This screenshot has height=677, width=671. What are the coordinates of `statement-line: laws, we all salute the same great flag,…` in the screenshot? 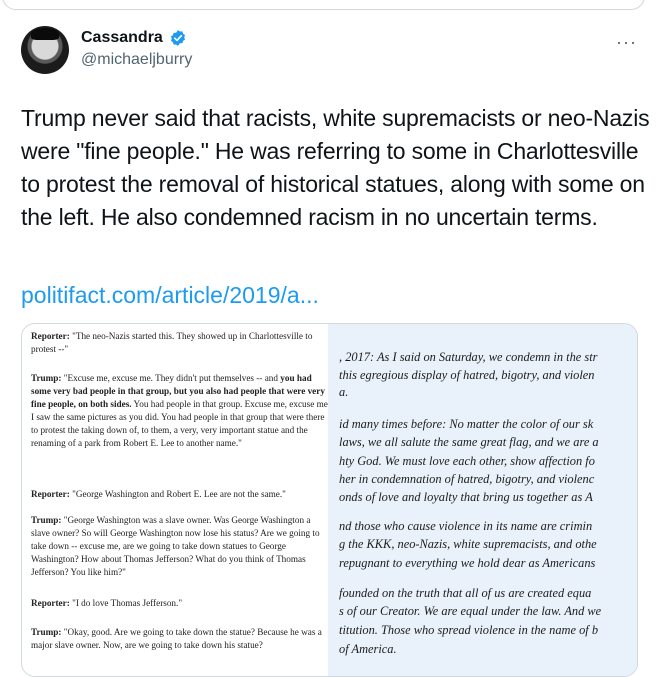 It's located at (469, 442).